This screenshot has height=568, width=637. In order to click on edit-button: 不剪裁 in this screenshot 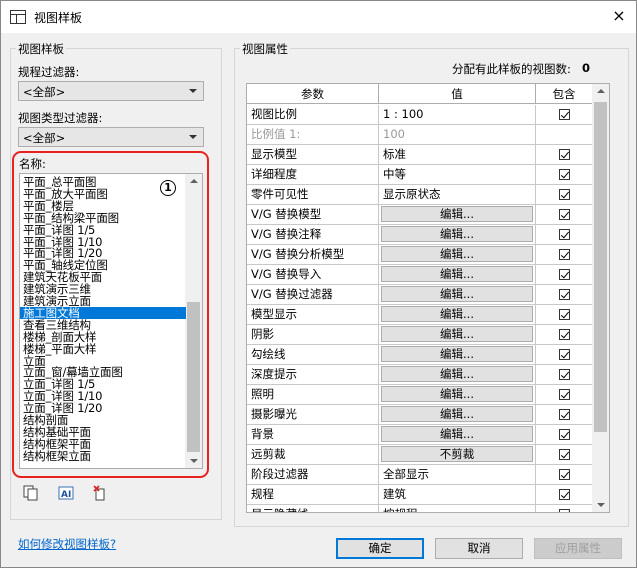, I will do `click(457, 454)`.